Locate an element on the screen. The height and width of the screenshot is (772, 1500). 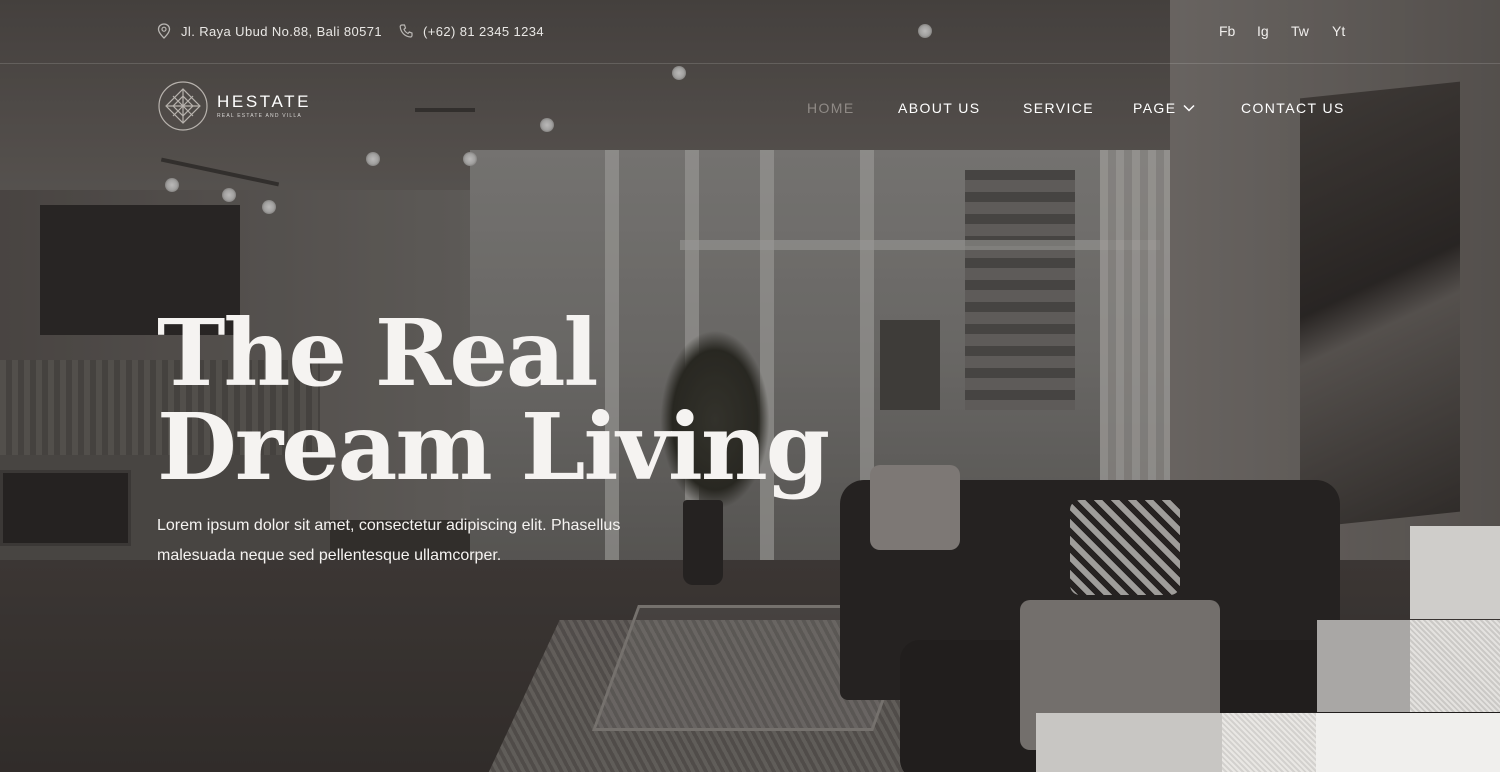
social-link-youtube: Yt is located at coordinates (1338, 31).